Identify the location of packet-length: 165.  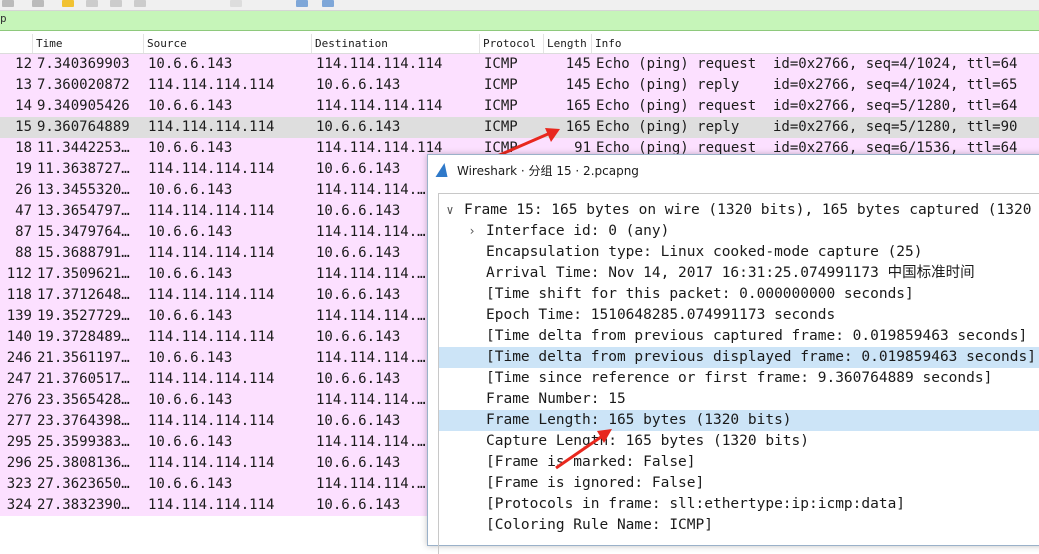
(578, 106).